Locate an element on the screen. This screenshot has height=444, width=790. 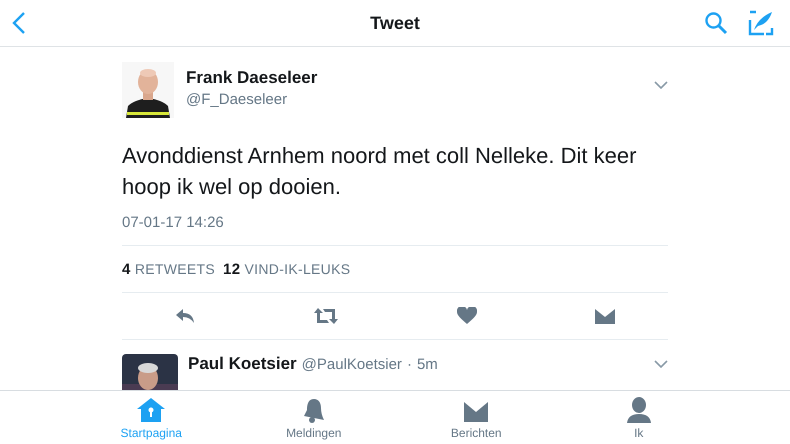
tab: Berichten is located at coordinates (476, 417).